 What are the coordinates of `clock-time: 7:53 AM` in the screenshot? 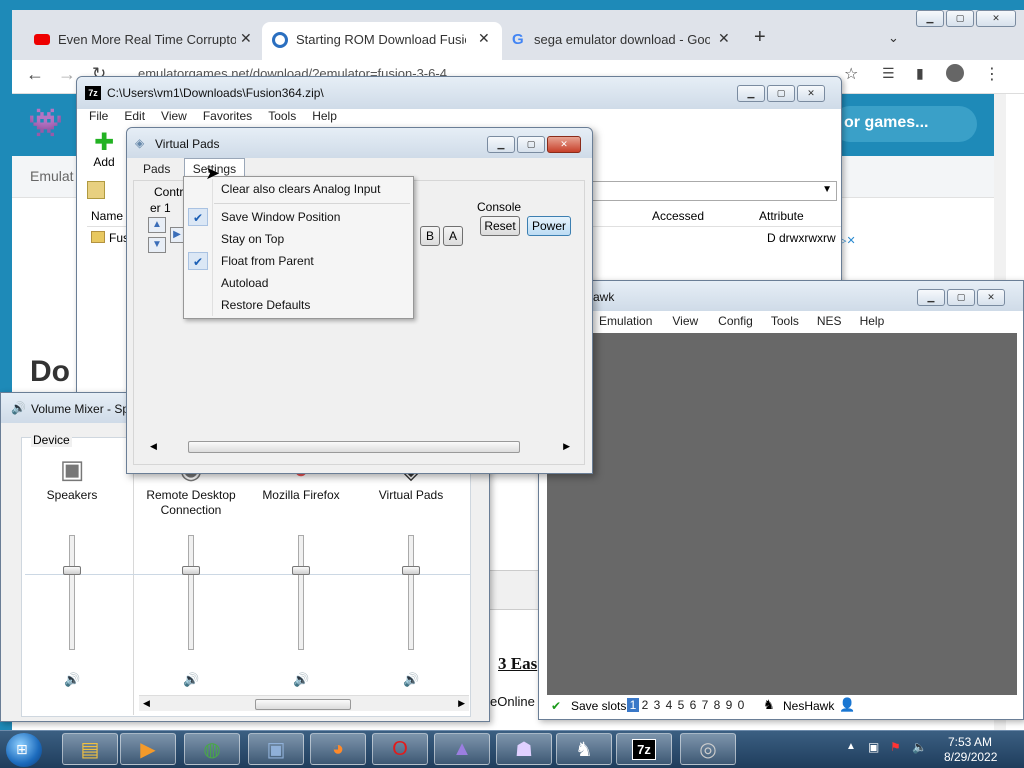 It's located at (970, 742).